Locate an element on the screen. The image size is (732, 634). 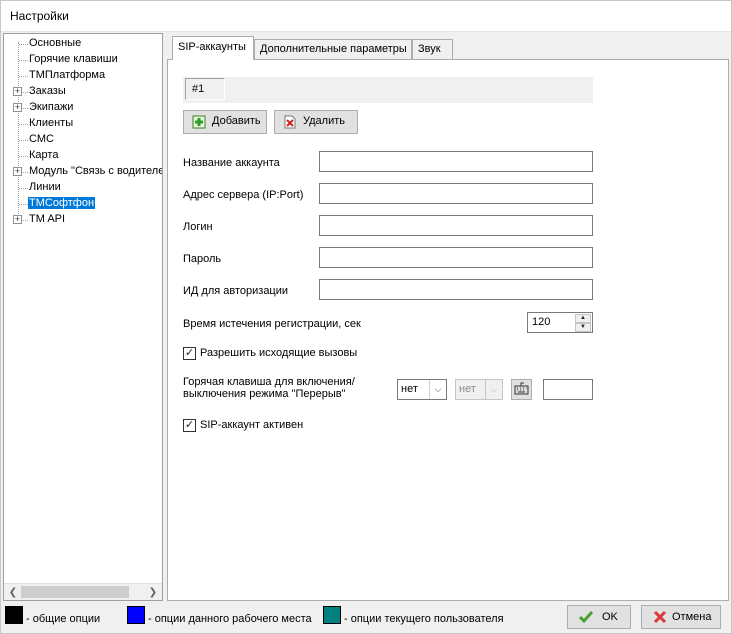
legend-general-swatch is located at coordinates (14, 615).